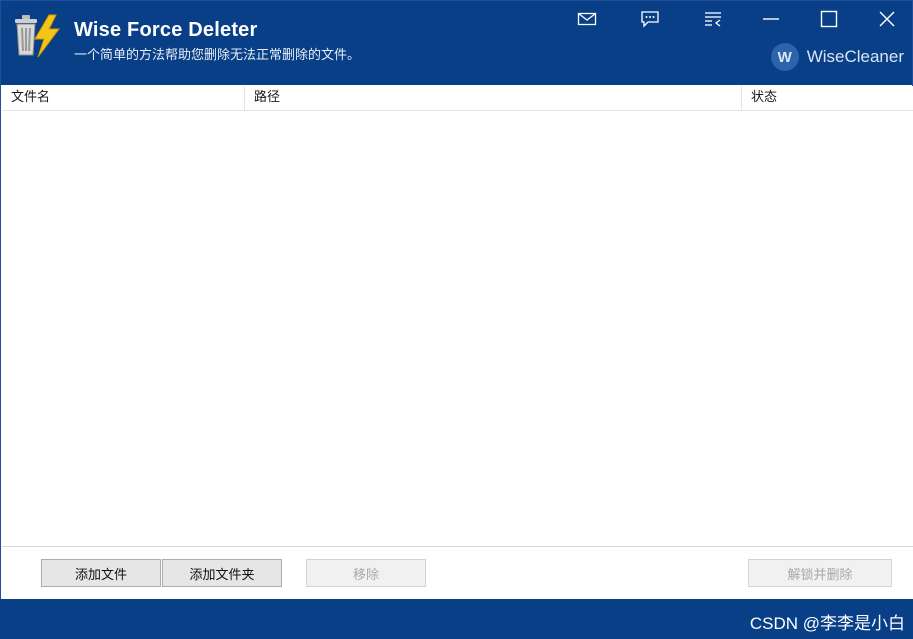  What do you see at coordinates (827, 623) in the screenshot?
I see `watermark-text: CSDN @李李是小白` at bounding box center [827, 623].